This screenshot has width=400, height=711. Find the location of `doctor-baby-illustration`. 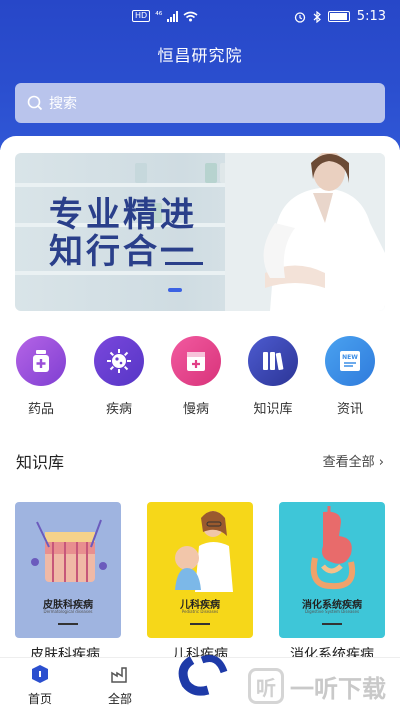

doctor-baby-illustration is located at coordinates (204, 551).